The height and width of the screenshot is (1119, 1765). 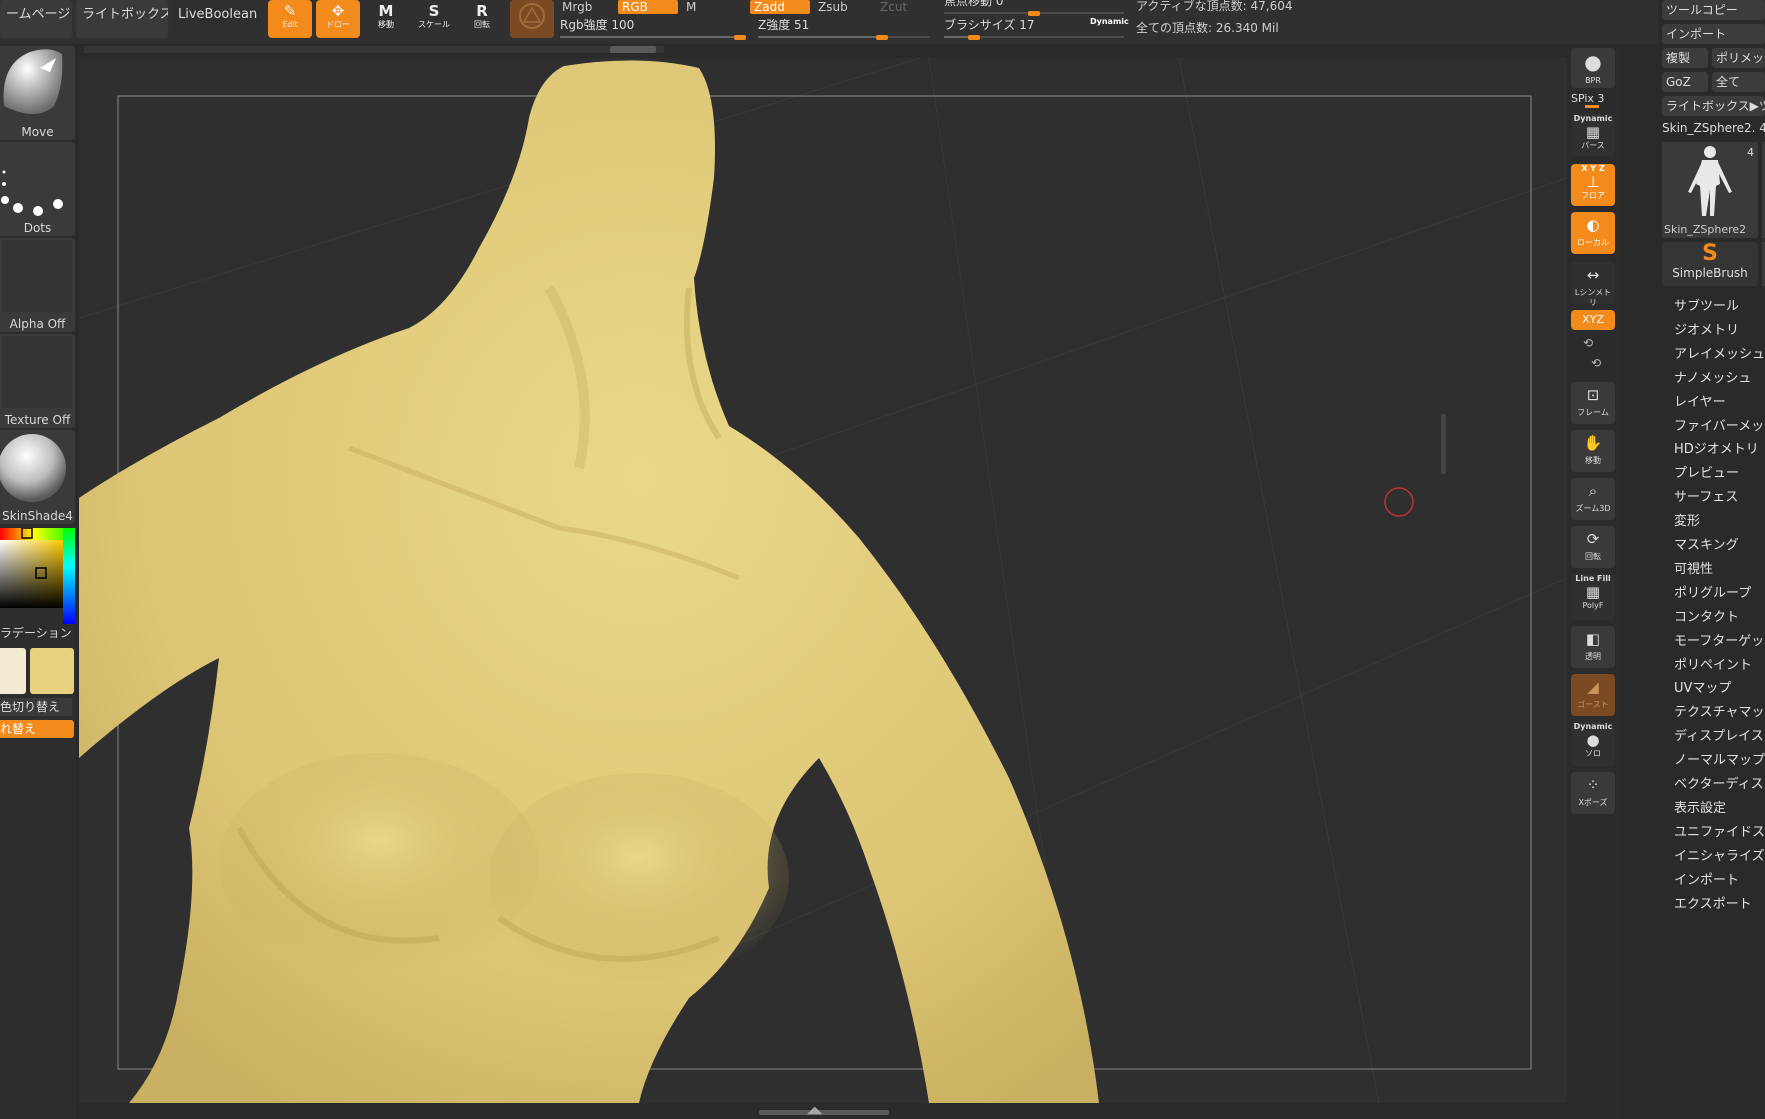 I want to click on stroke-slot: Dots, so click(x=37, y=189).